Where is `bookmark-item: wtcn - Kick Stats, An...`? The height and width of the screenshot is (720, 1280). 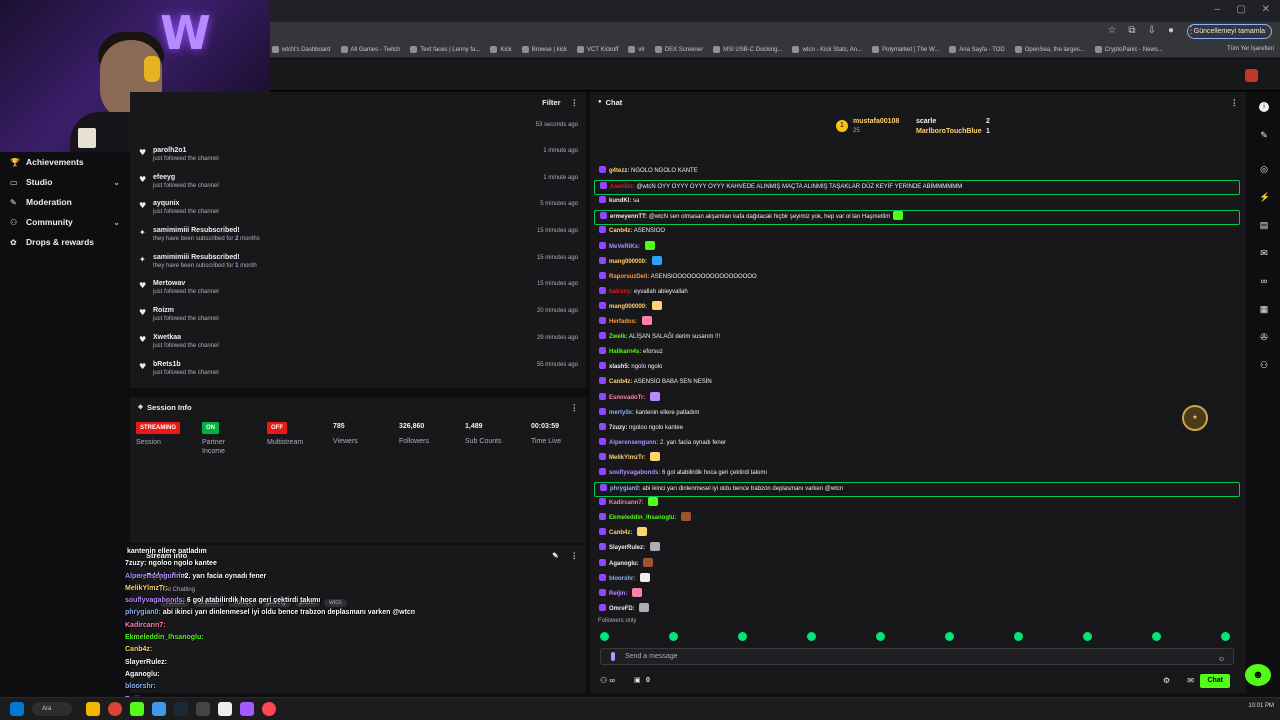
bookmark-item: wtcn - Kick Stats, An... is located at coordinates (827, 49).